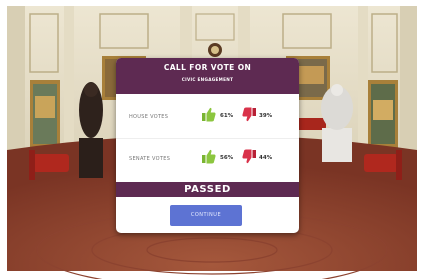 The height and width of the screenshot is (279, 423). I want to click on senate-yes-percent: 56%, so click(227, 158).